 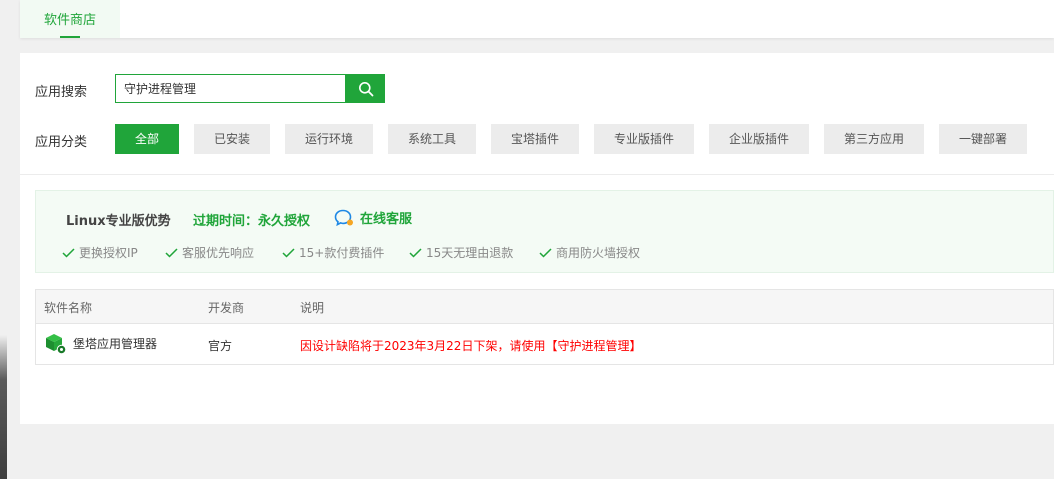 What do you see at coordinates (432, 139) in the screenshot?
I see `category-system-tools: 系统工具` at bounding box center [432, 139].